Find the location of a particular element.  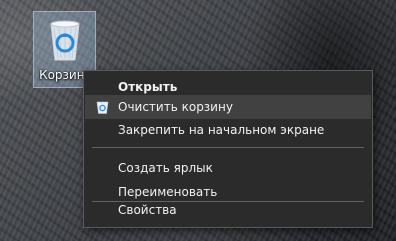

menu-item-open-label: Открыть is located at coordinates (148, 87).